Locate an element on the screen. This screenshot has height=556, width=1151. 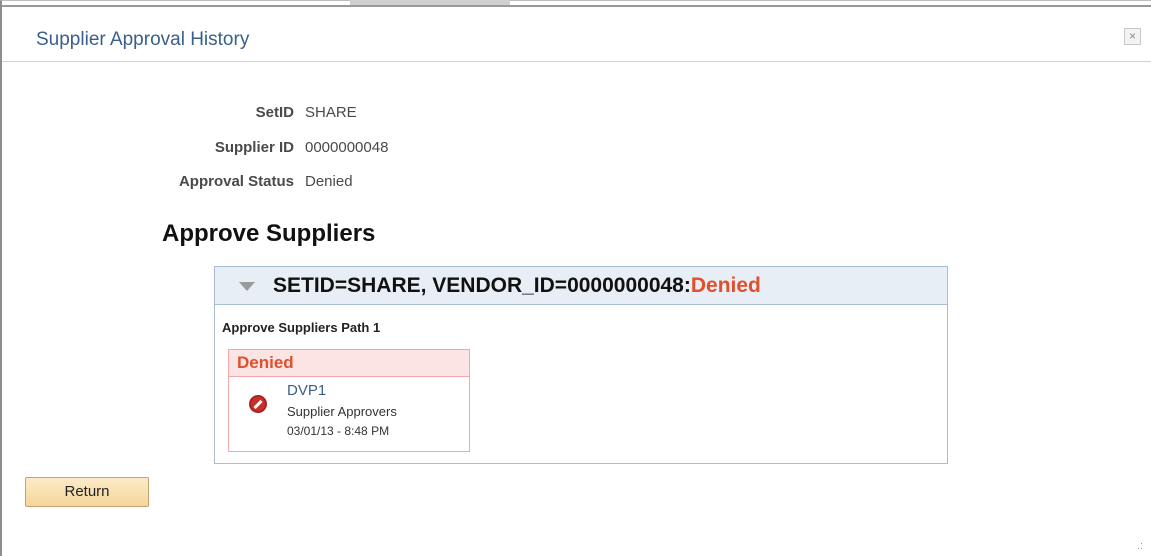
path-label: Approve Suppliers Path 1 is located at coordinates (301, 327).